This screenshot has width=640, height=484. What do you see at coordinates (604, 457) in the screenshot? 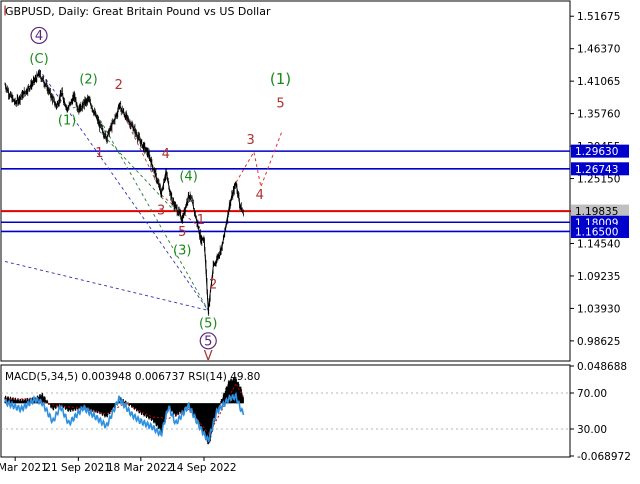
I see `indicator-tick-label: -0.068972` at bounding box center [604, 457].